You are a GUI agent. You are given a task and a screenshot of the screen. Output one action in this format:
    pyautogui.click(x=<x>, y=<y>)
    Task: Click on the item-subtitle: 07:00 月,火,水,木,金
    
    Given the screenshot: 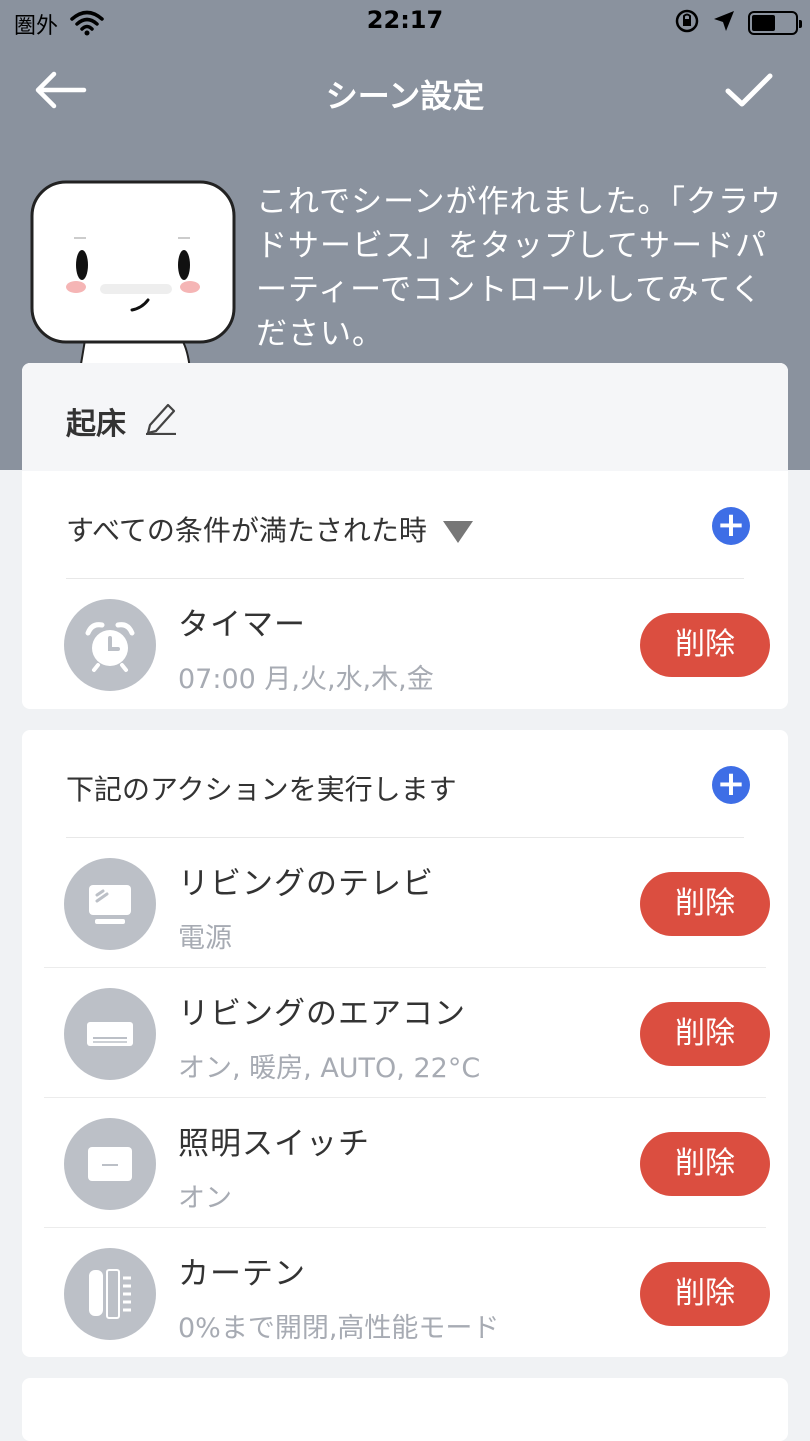 What is the action you would take?
    pyautogui.click(x=306, y=679)
    